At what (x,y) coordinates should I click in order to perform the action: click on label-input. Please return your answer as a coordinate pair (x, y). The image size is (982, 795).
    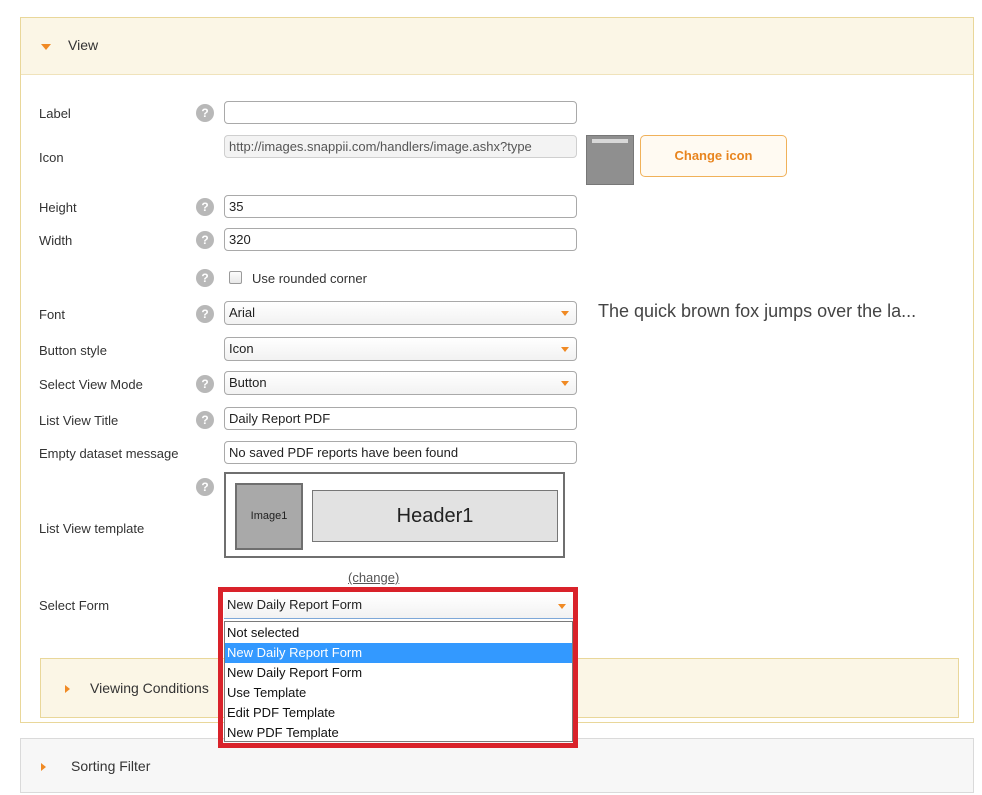
    Looking at the image, I should click on (400, 112).